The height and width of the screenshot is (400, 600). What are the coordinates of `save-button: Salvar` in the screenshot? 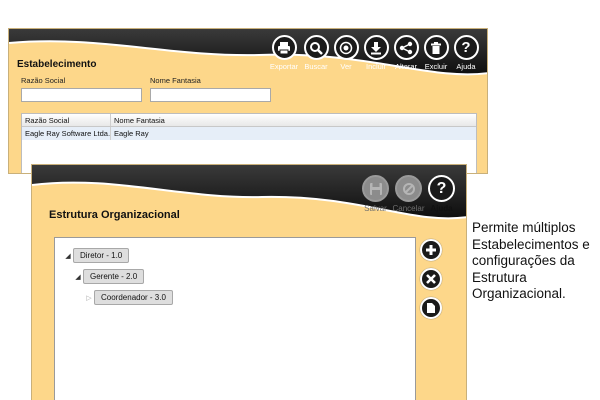 It's located at (375, 194).